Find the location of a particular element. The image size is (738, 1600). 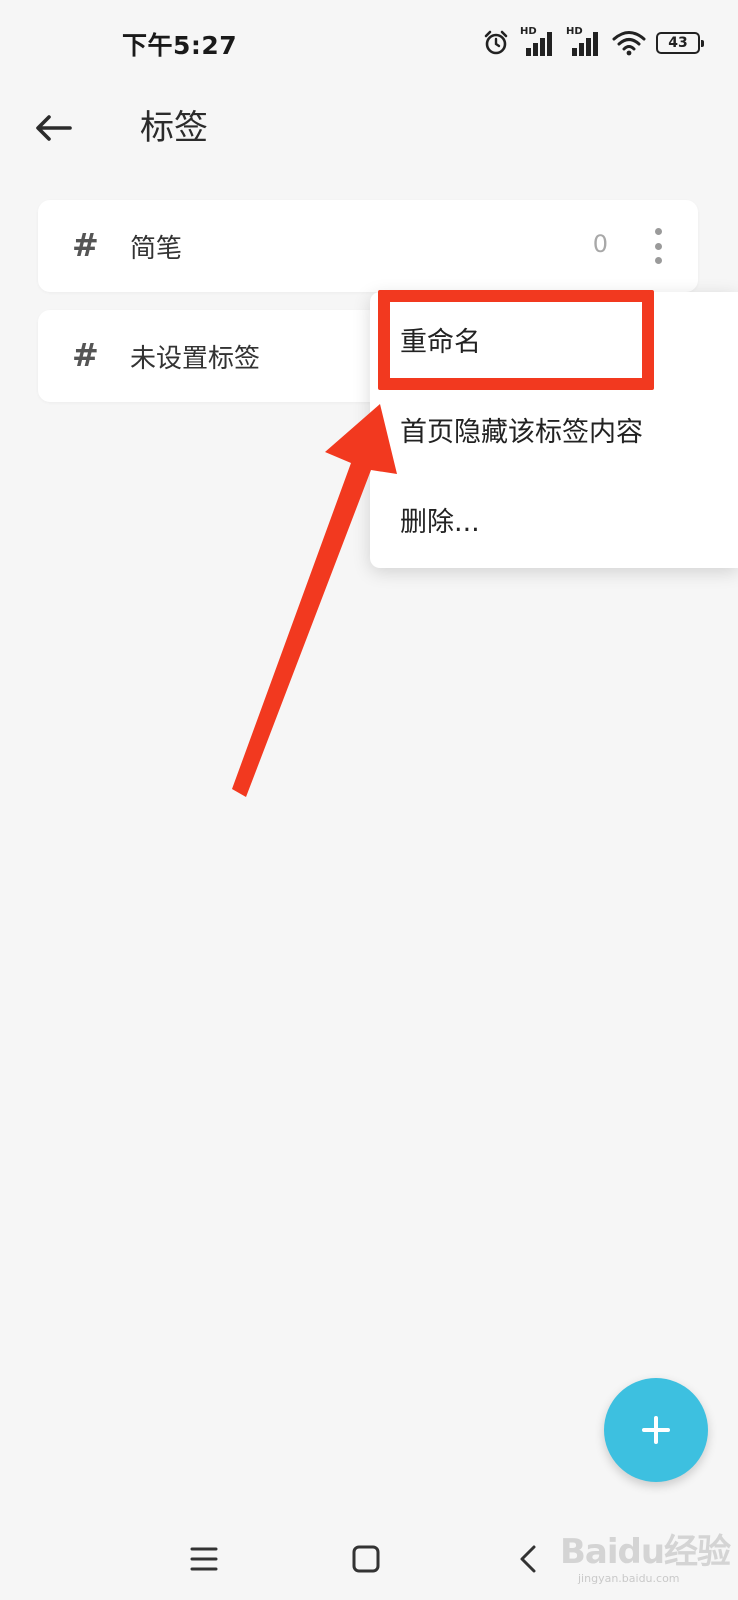

home-square-icon is located at coordinates (366, 1559).